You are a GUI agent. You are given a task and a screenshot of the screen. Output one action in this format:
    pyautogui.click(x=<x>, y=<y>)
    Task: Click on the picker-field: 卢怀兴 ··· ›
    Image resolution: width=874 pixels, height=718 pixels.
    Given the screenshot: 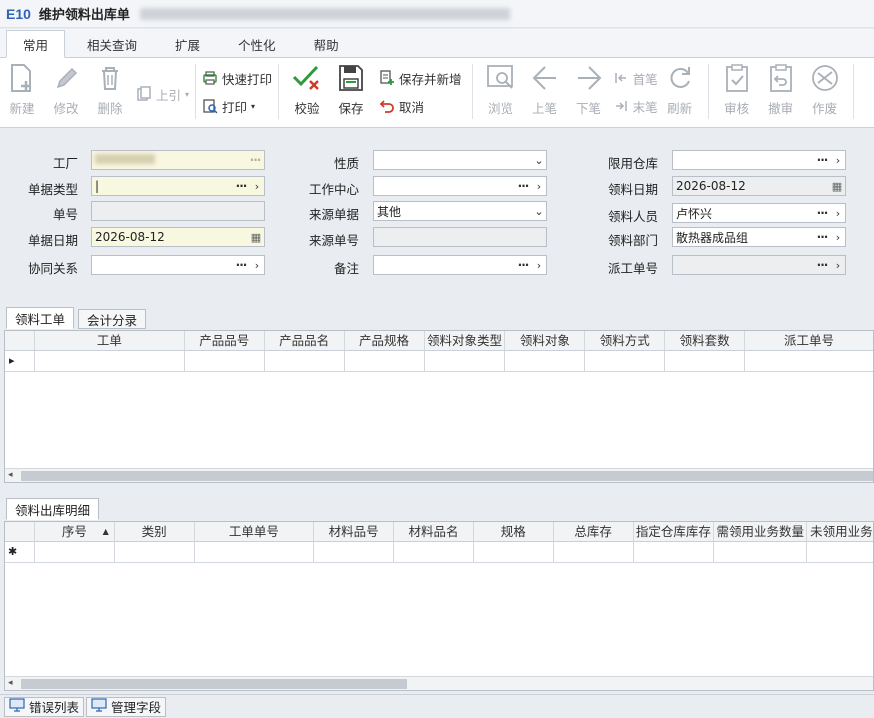 What is the action you would take?
    pyautogui.click(x=759, y=213)
    